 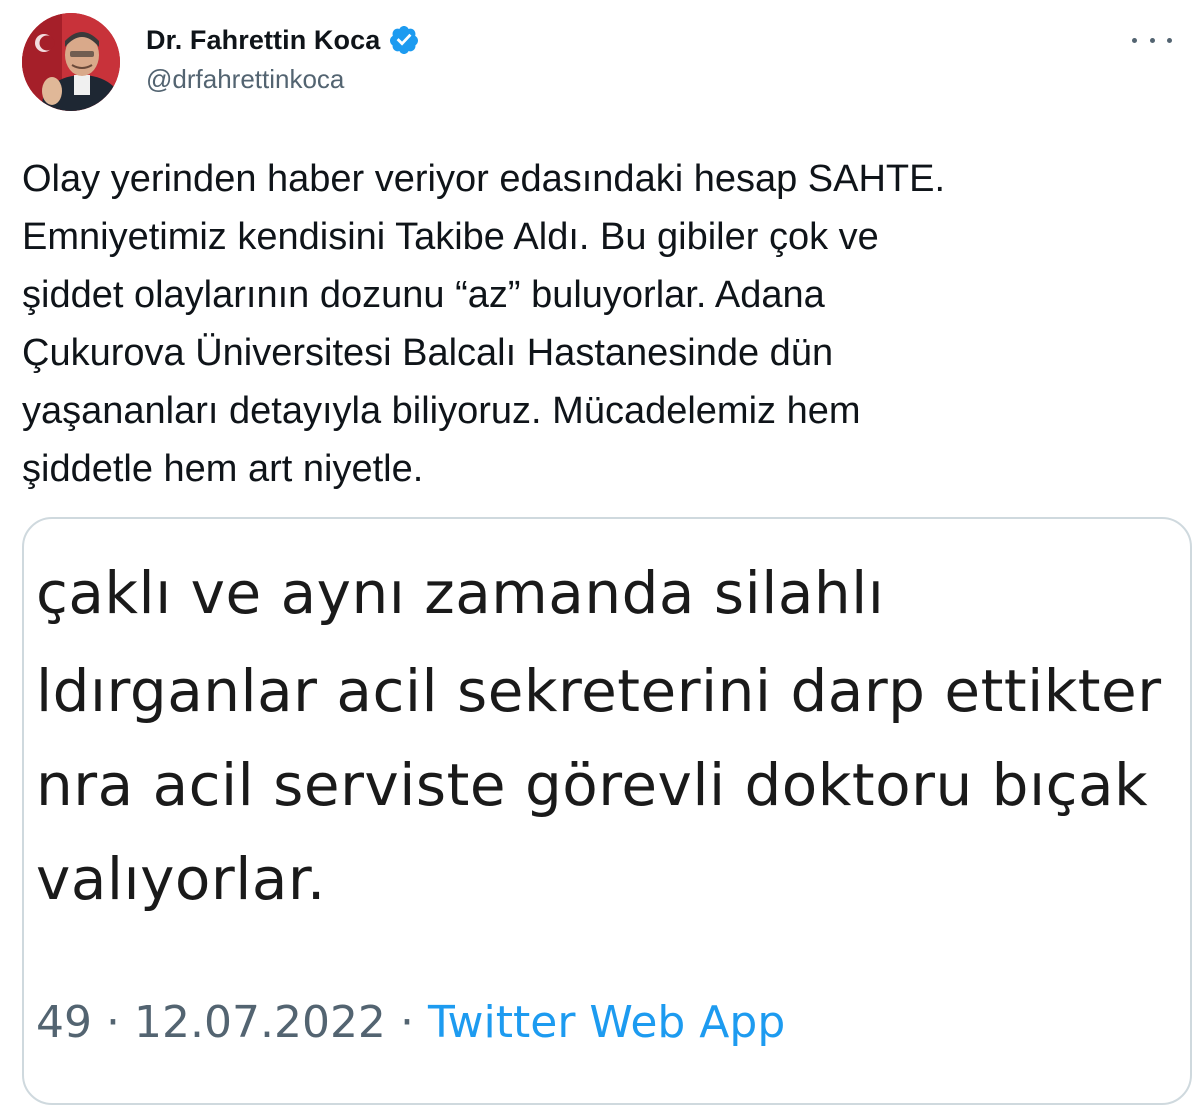 What do you see at coordinates (181, 879) in the screenshot?
I see `quoted-line: valıyorlar.` at bounding box center [181, 879].